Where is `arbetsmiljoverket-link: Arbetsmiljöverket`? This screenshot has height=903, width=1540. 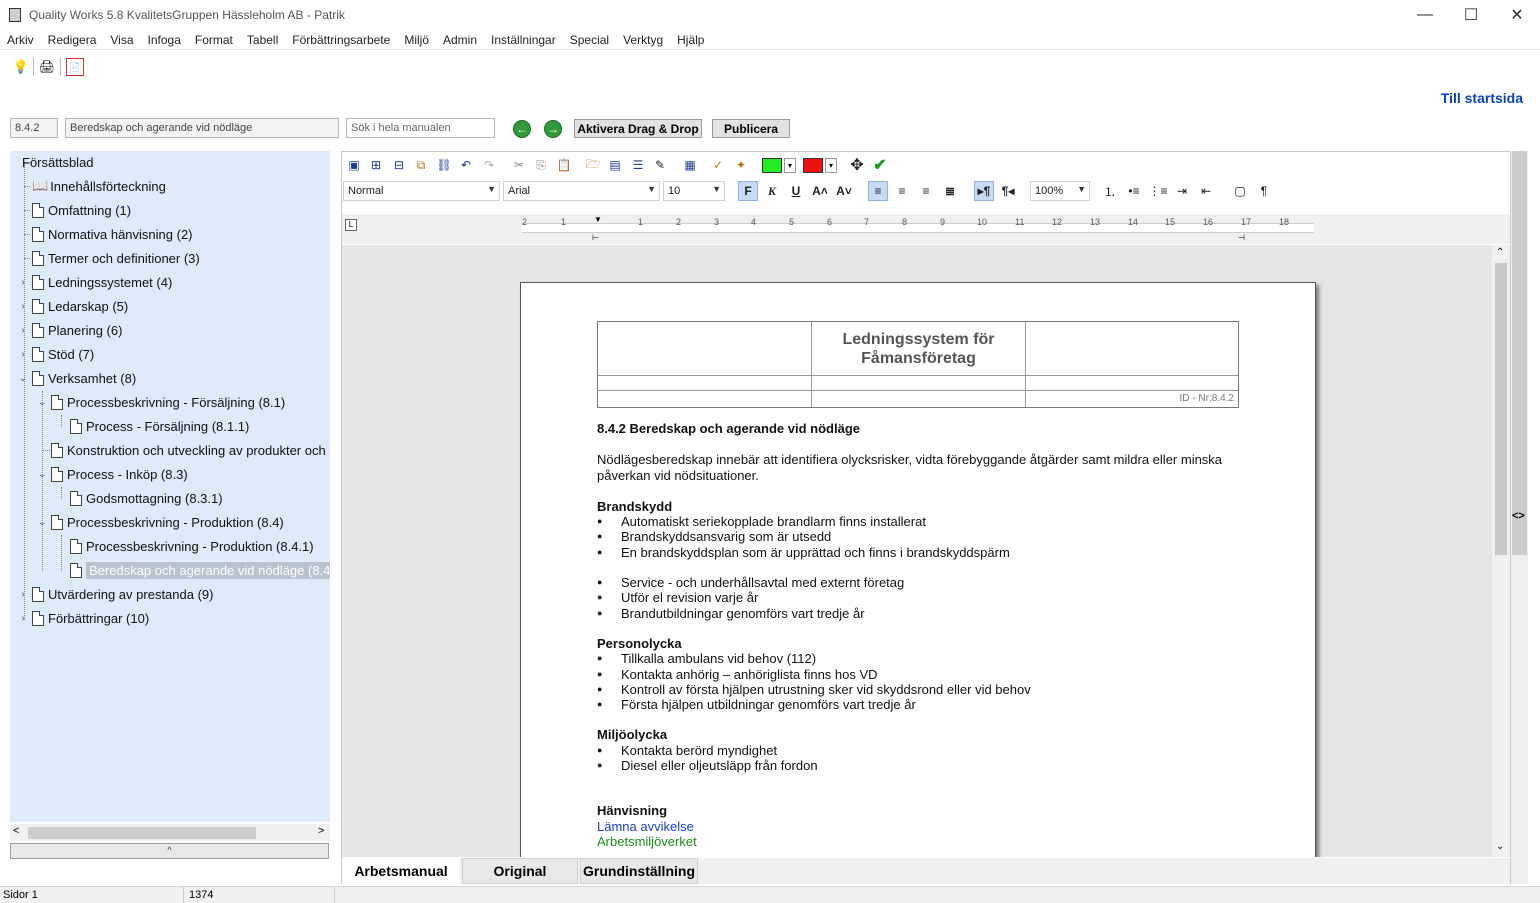
arbetsmiljoverket-link: Arbetsmiljöverket is located at coordinates (922, 841).